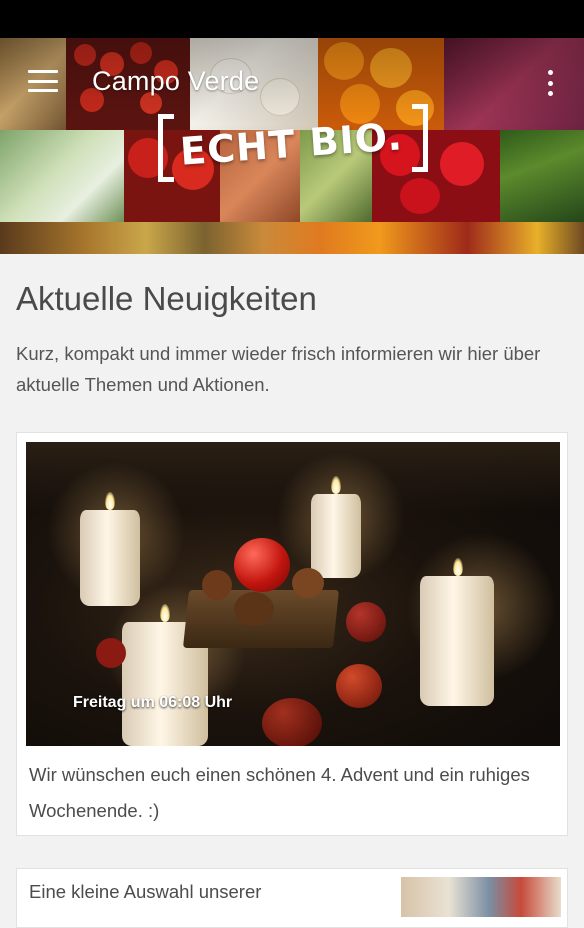 Image resolution: width=584 pixels, height=928 pixels. I want to click on news-card: Eine kleine Auswahl unserer, so click(292, 898).